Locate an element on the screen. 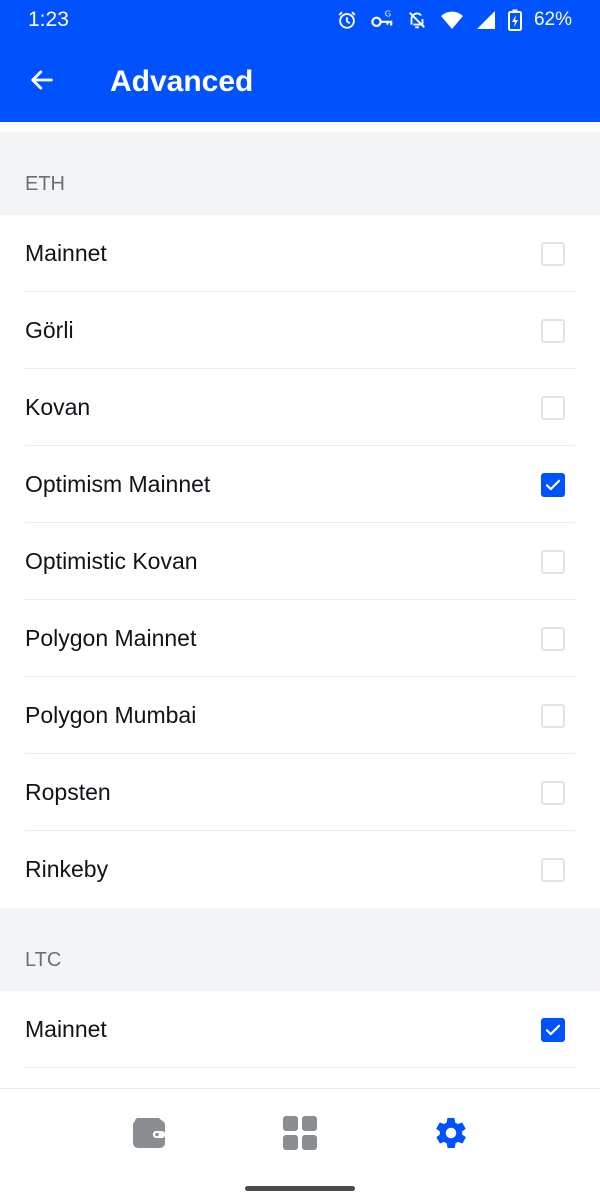 Image resolution: width=600 pixels, height=1200 pixels. network-row-eth-kovan: Kovan is located at coordinates (300, 407).